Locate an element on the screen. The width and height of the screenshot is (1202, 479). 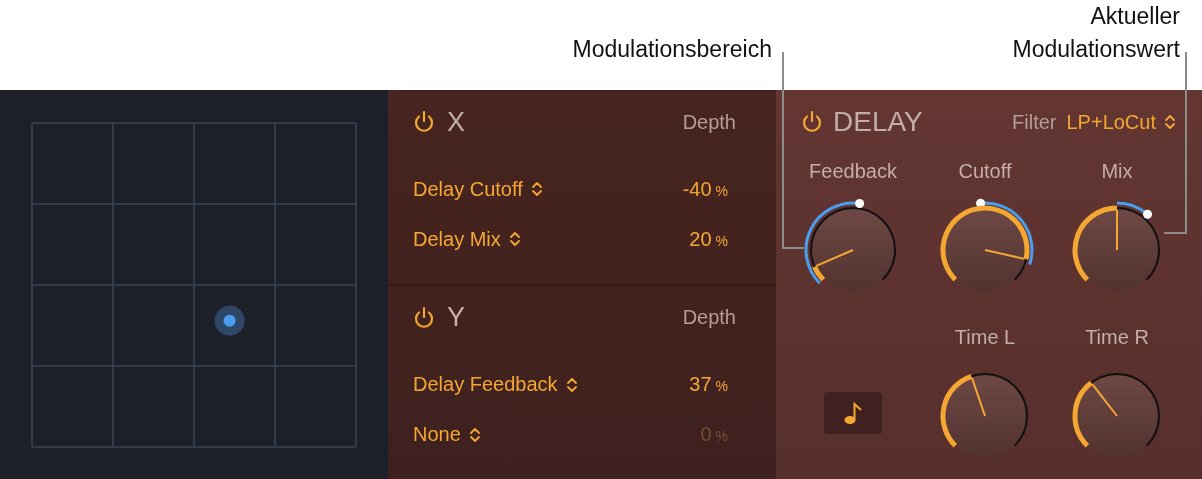
depth-value: -40 is located at coordinates (697, 189).